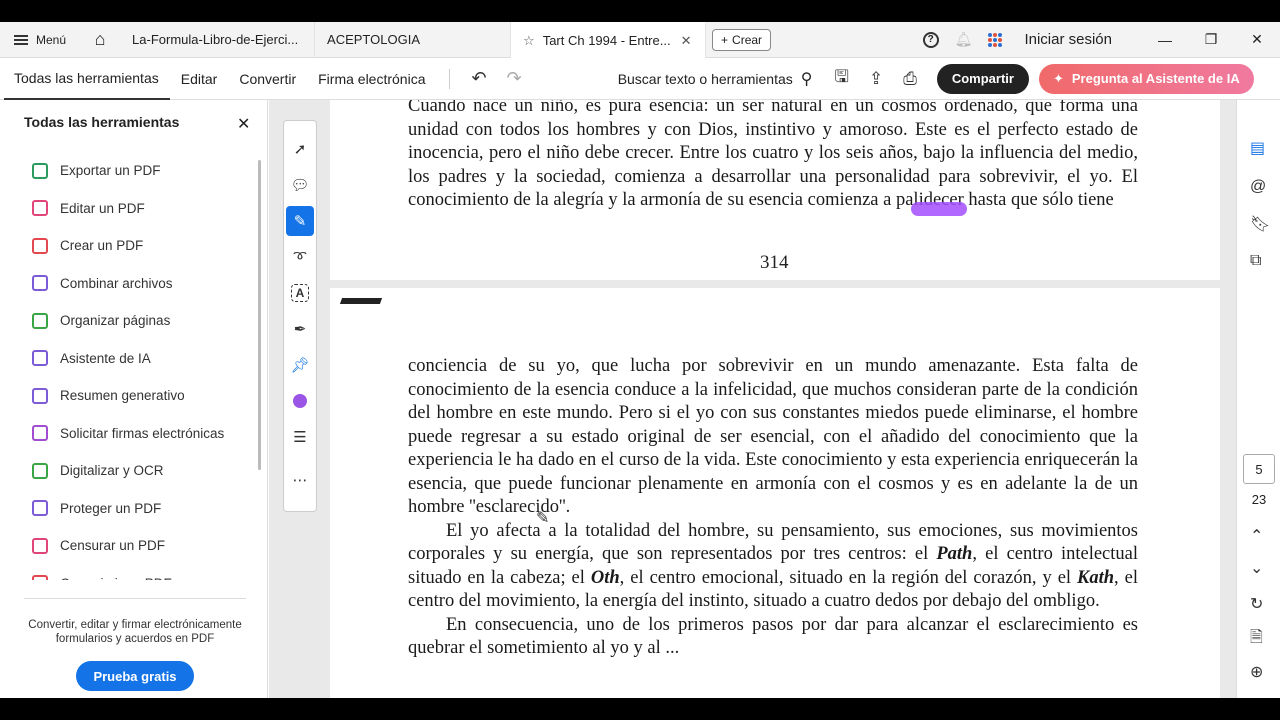 The width and height of the screenshot is (1280, 720). I want to click on tool-item: Crear un PDF, so click(129, 246).